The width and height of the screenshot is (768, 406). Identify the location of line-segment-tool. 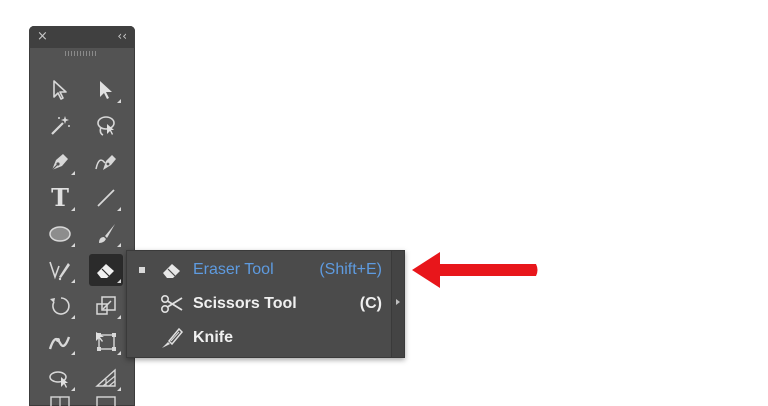
(106, 198).